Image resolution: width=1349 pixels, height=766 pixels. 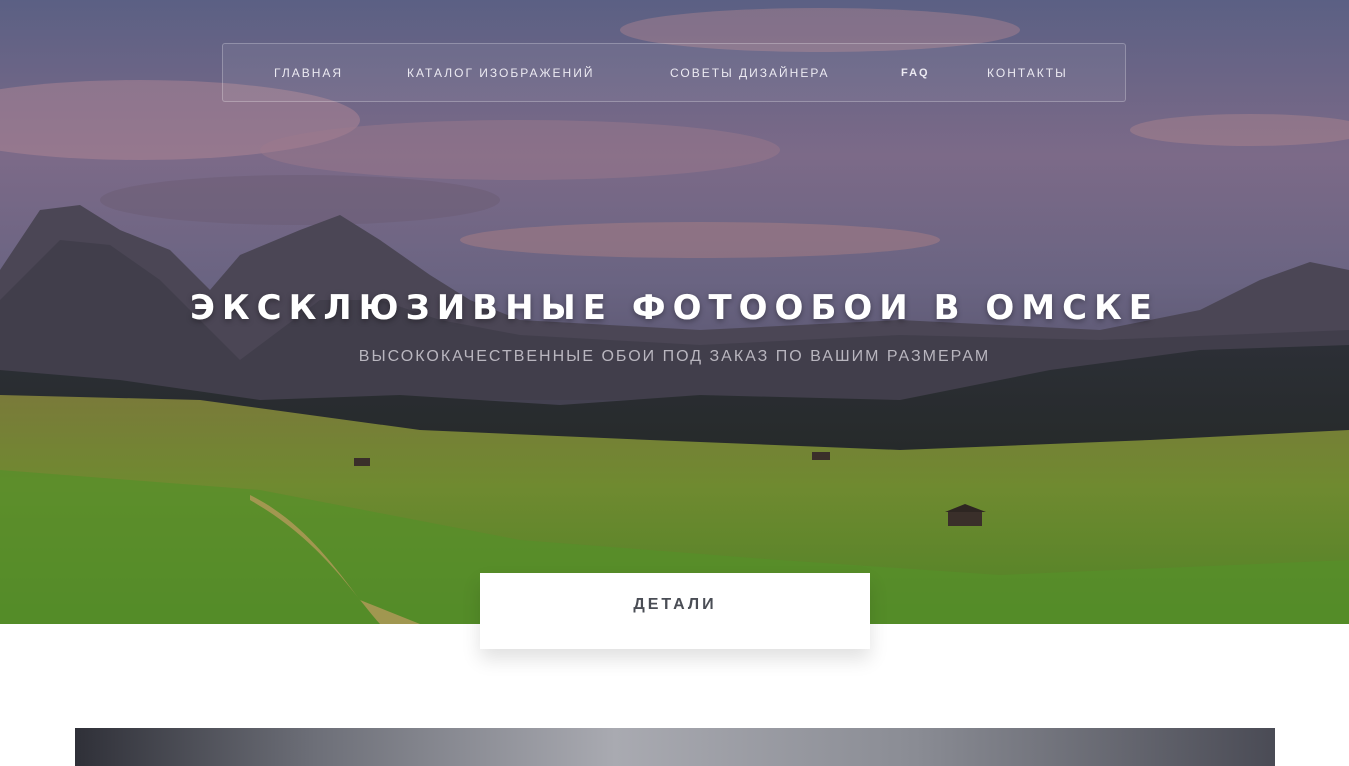 I want to click on nav-item-faq: FAQ, so click(x=915, y=73).